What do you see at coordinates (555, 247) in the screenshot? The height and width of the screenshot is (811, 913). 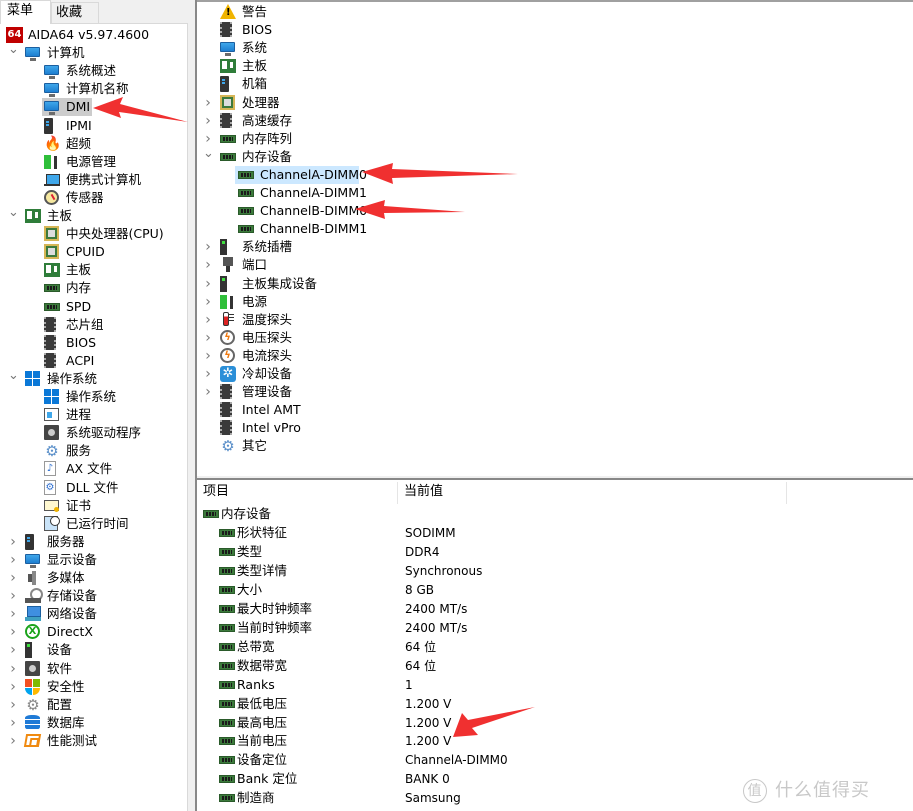 I see `tree-item: › 系统插槽` at bounding box center [555, 247].